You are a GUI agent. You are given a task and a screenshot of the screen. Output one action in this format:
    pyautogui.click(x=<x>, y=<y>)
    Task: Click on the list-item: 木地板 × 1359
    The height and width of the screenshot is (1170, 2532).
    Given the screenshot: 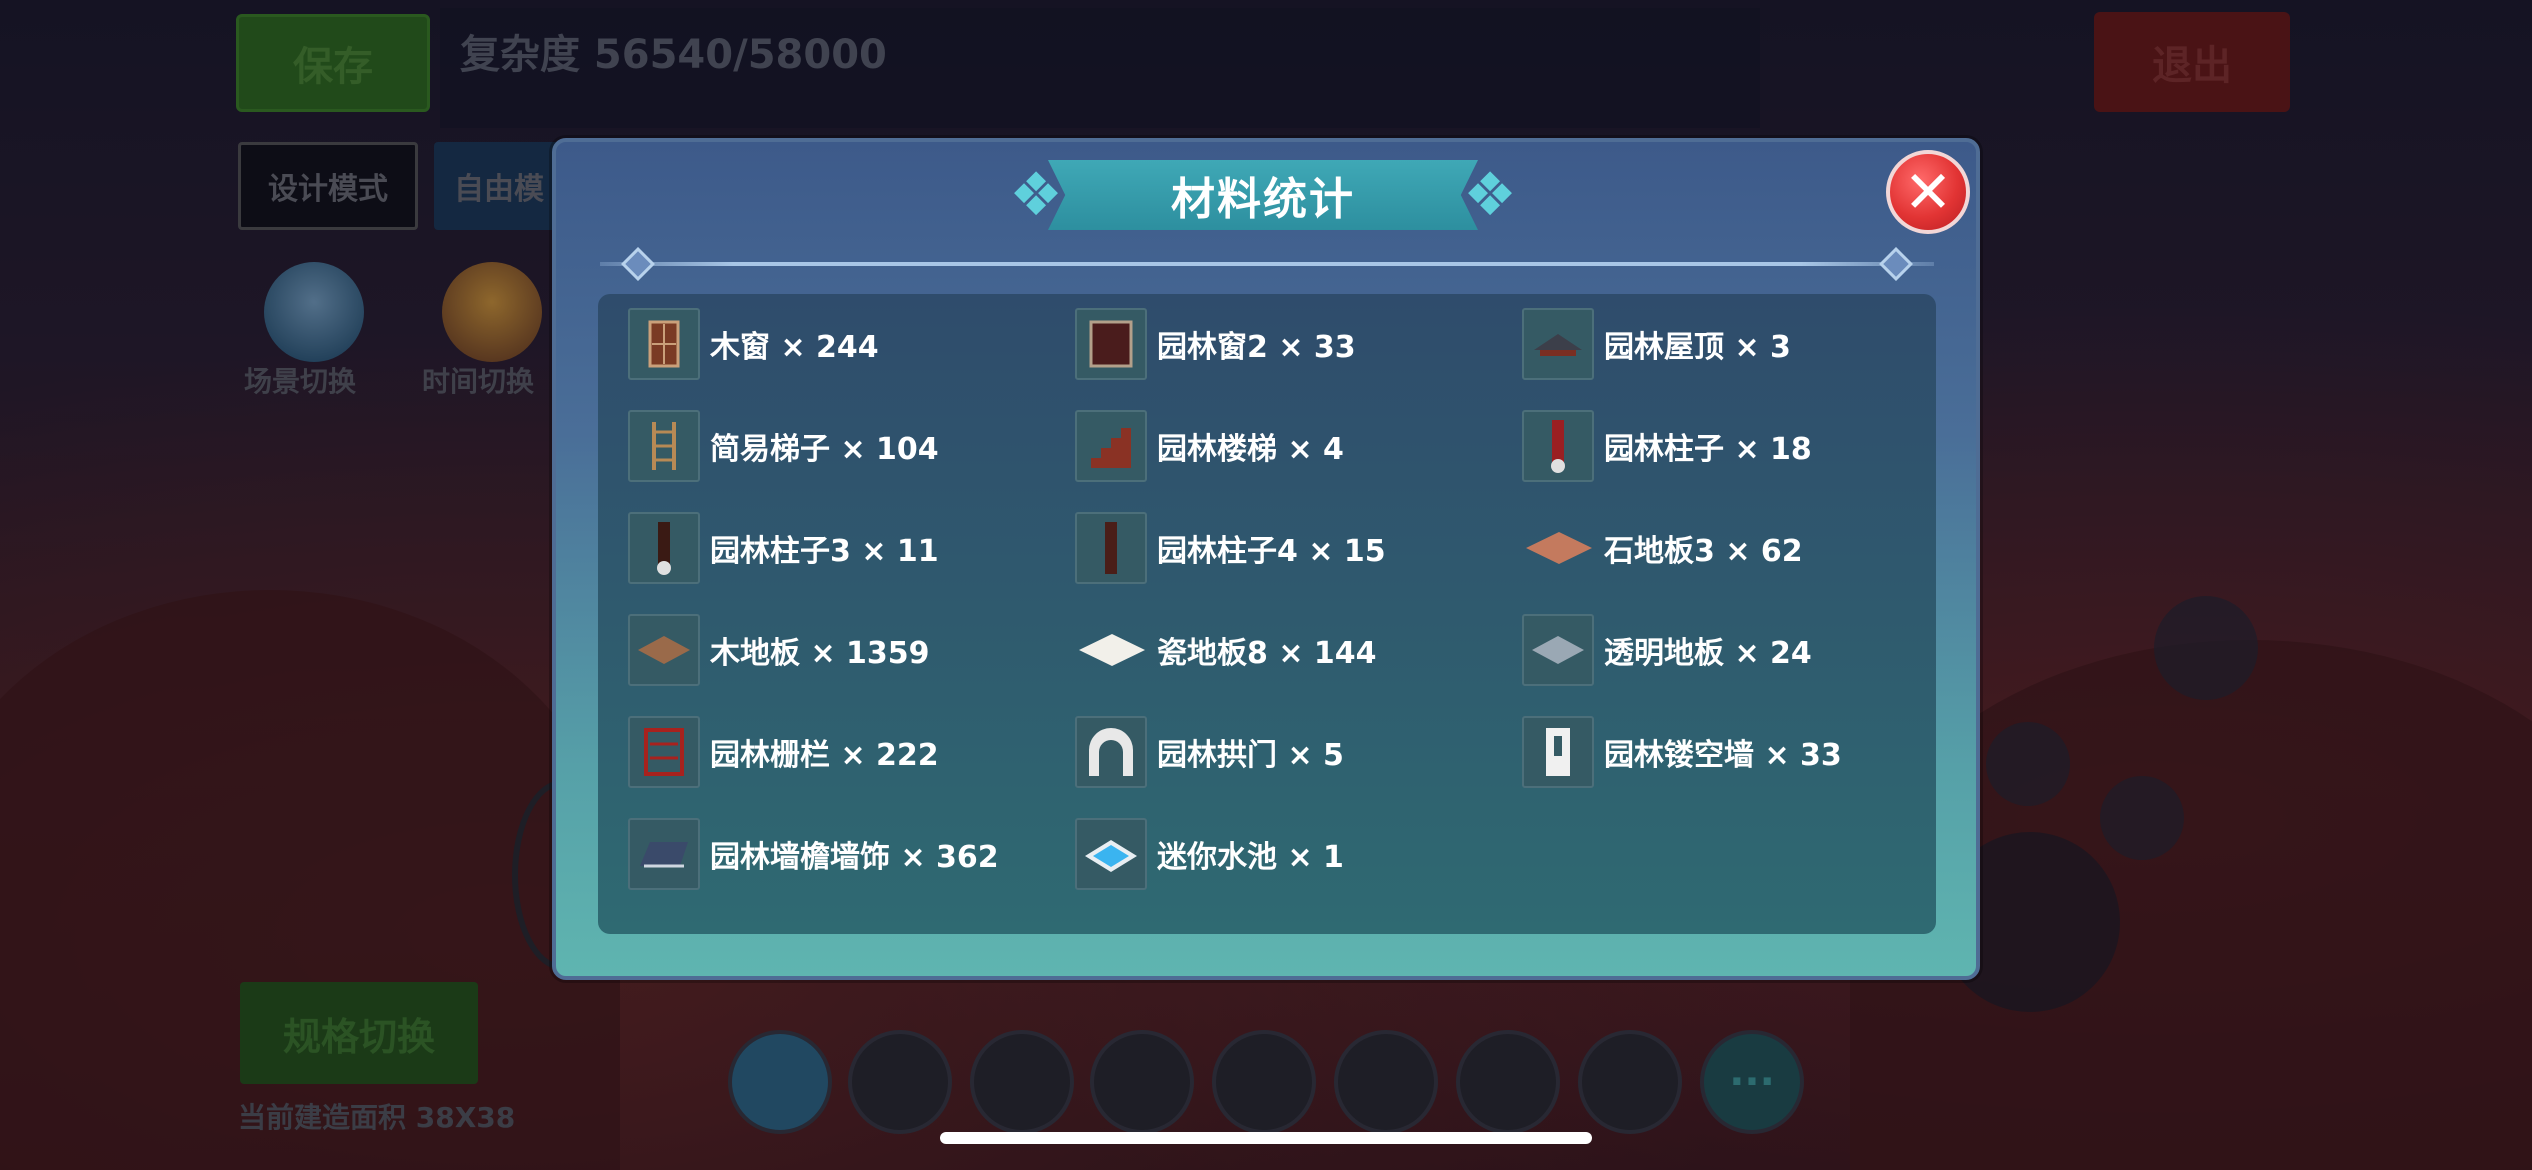 What is the action you would take?
    pyautogui.click(x=779, y=650)
    